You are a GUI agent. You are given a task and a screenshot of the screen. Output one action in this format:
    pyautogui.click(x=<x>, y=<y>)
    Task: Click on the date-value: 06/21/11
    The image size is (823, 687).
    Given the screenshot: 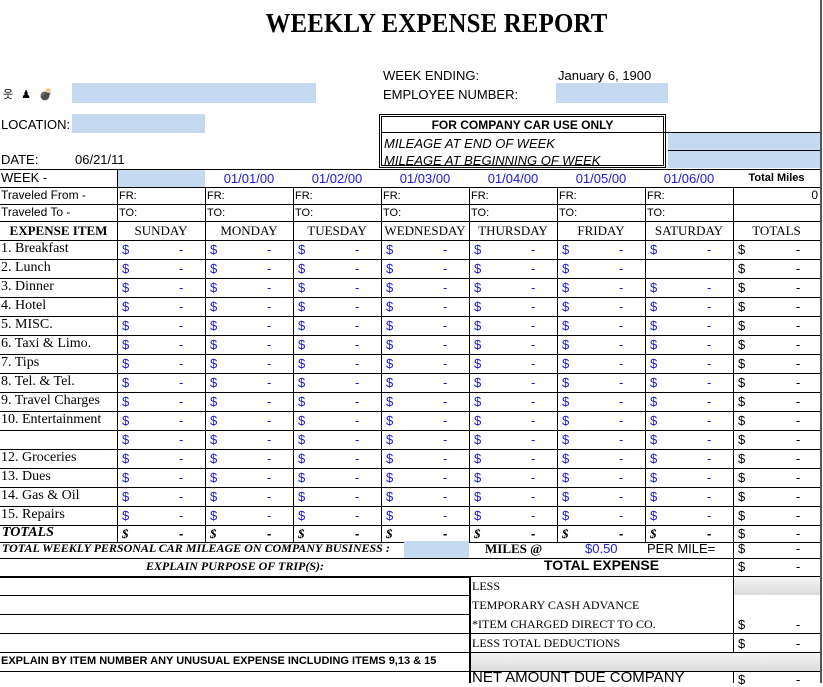 What is the action you would take?
    pyautogui.click(x=100, y=159)
    